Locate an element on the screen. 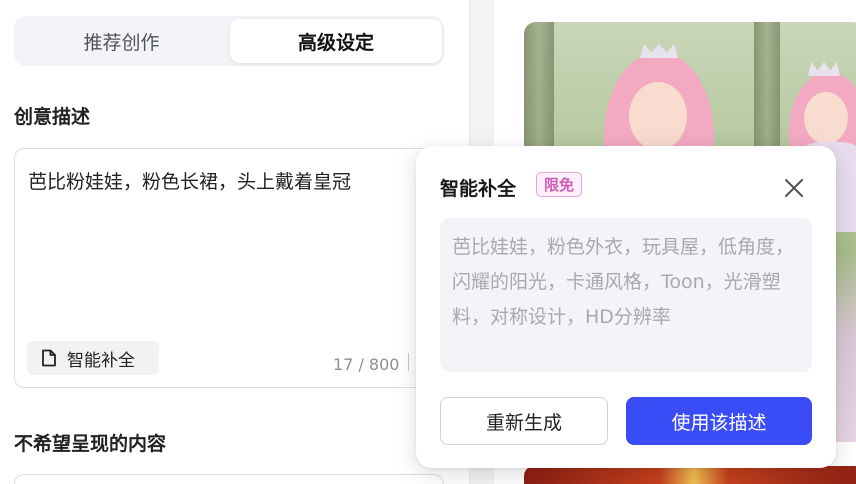 The image size is (856, 484). divider is located at coordinates (408, 362).